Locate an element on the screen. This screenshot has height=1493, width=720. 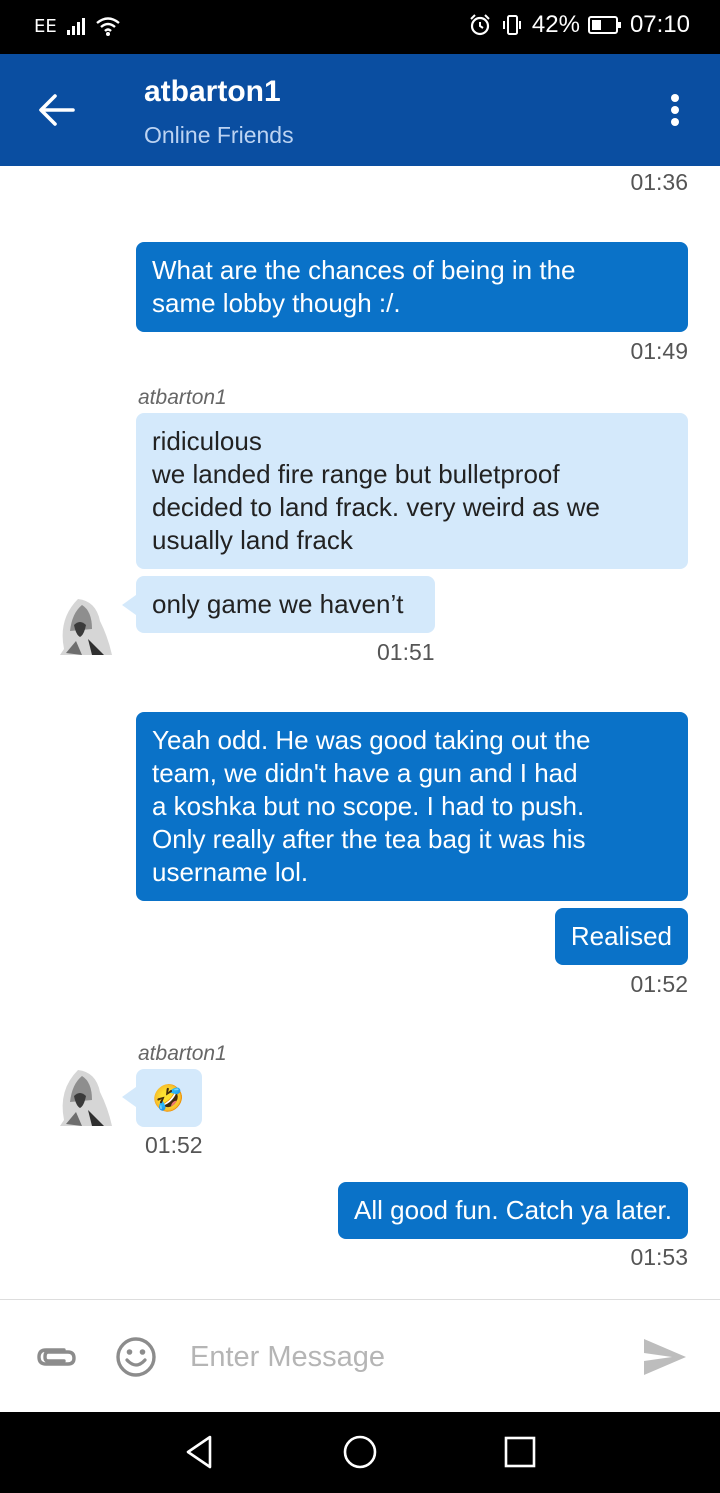
signal-icon is located at coordinates (75, 26).